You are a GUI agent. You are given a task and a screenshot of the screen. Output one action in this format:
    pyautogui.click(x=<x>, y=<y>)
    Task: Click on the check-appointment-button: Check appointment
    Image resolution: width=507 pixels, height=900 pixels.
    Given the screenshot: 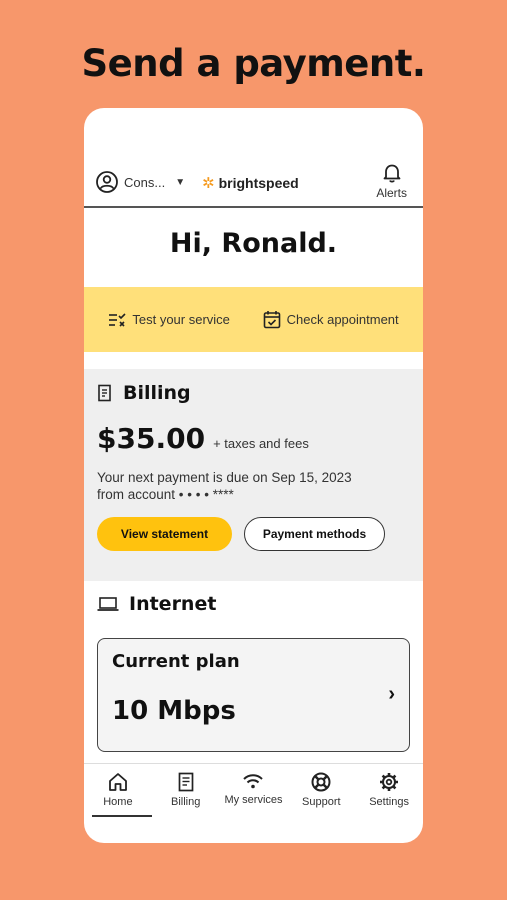 What is the action you would take?
    pyautogui.click(x=331, y=319)
    